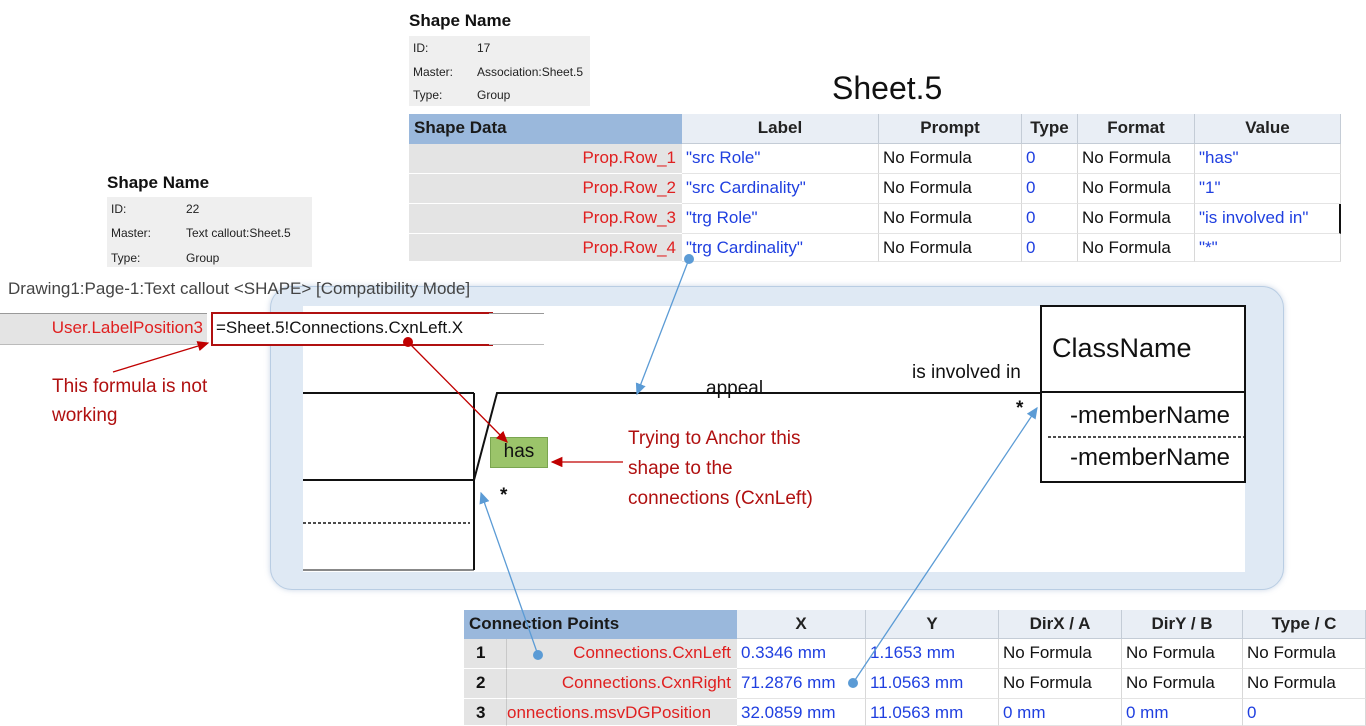  I want to click on x-cell: 0.3346 mm, so click(801, 654).